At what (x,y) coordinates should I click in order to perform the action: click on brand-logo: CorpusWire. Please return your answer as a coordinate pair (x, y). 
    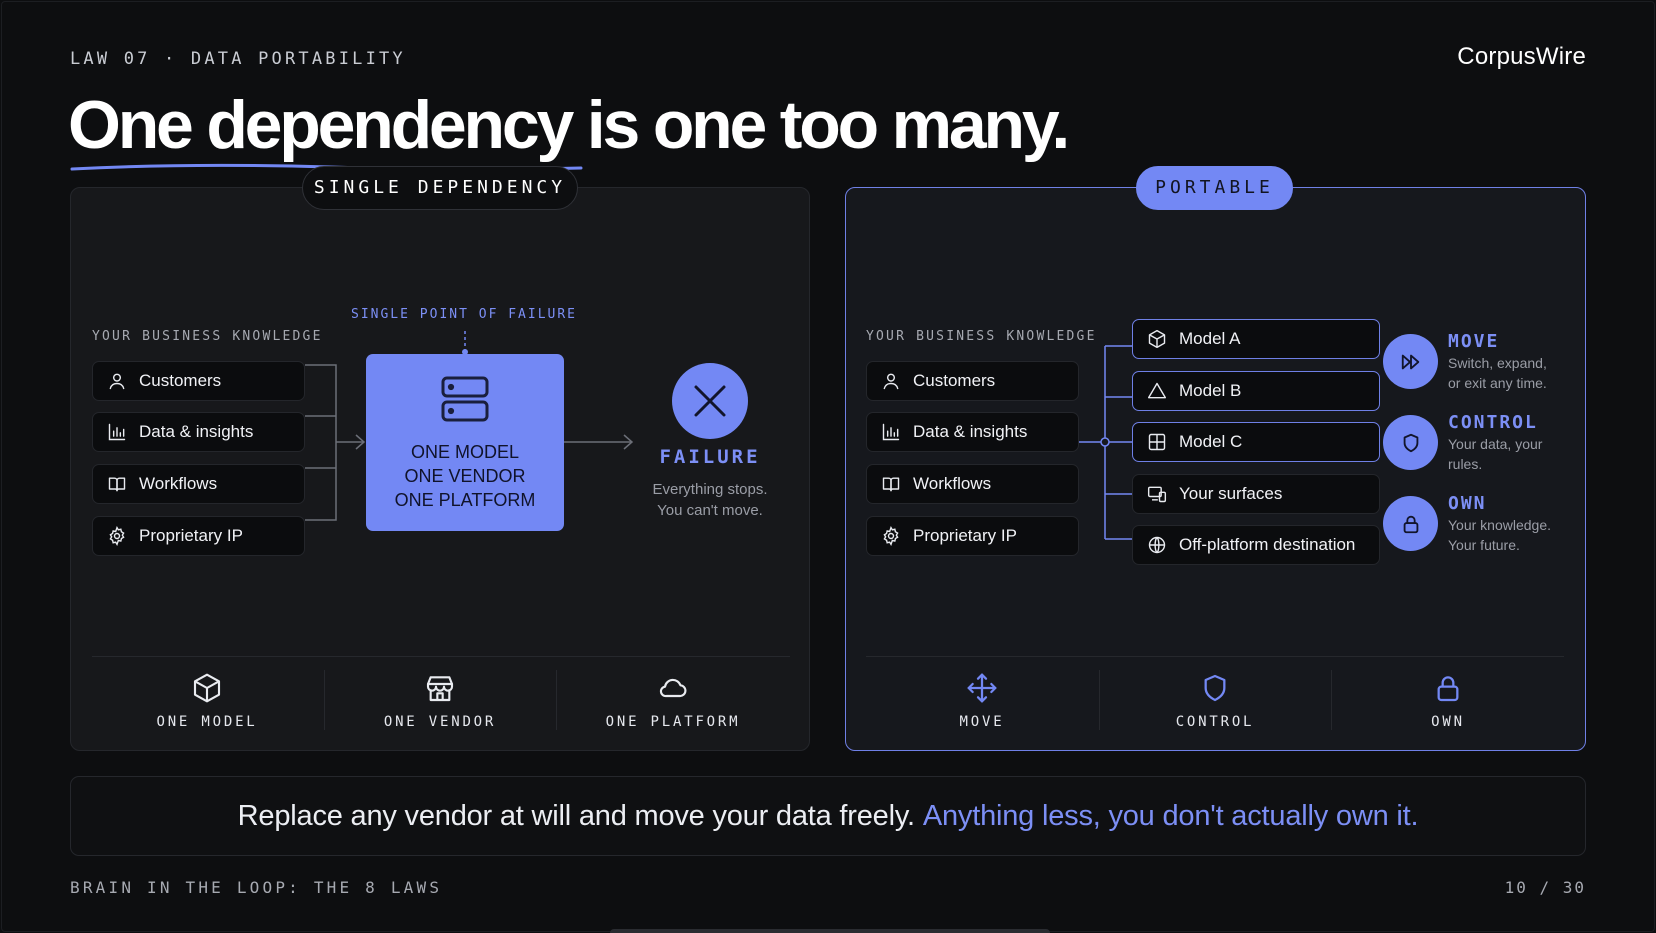
    Looking at the image, I should click on (1521, 56).